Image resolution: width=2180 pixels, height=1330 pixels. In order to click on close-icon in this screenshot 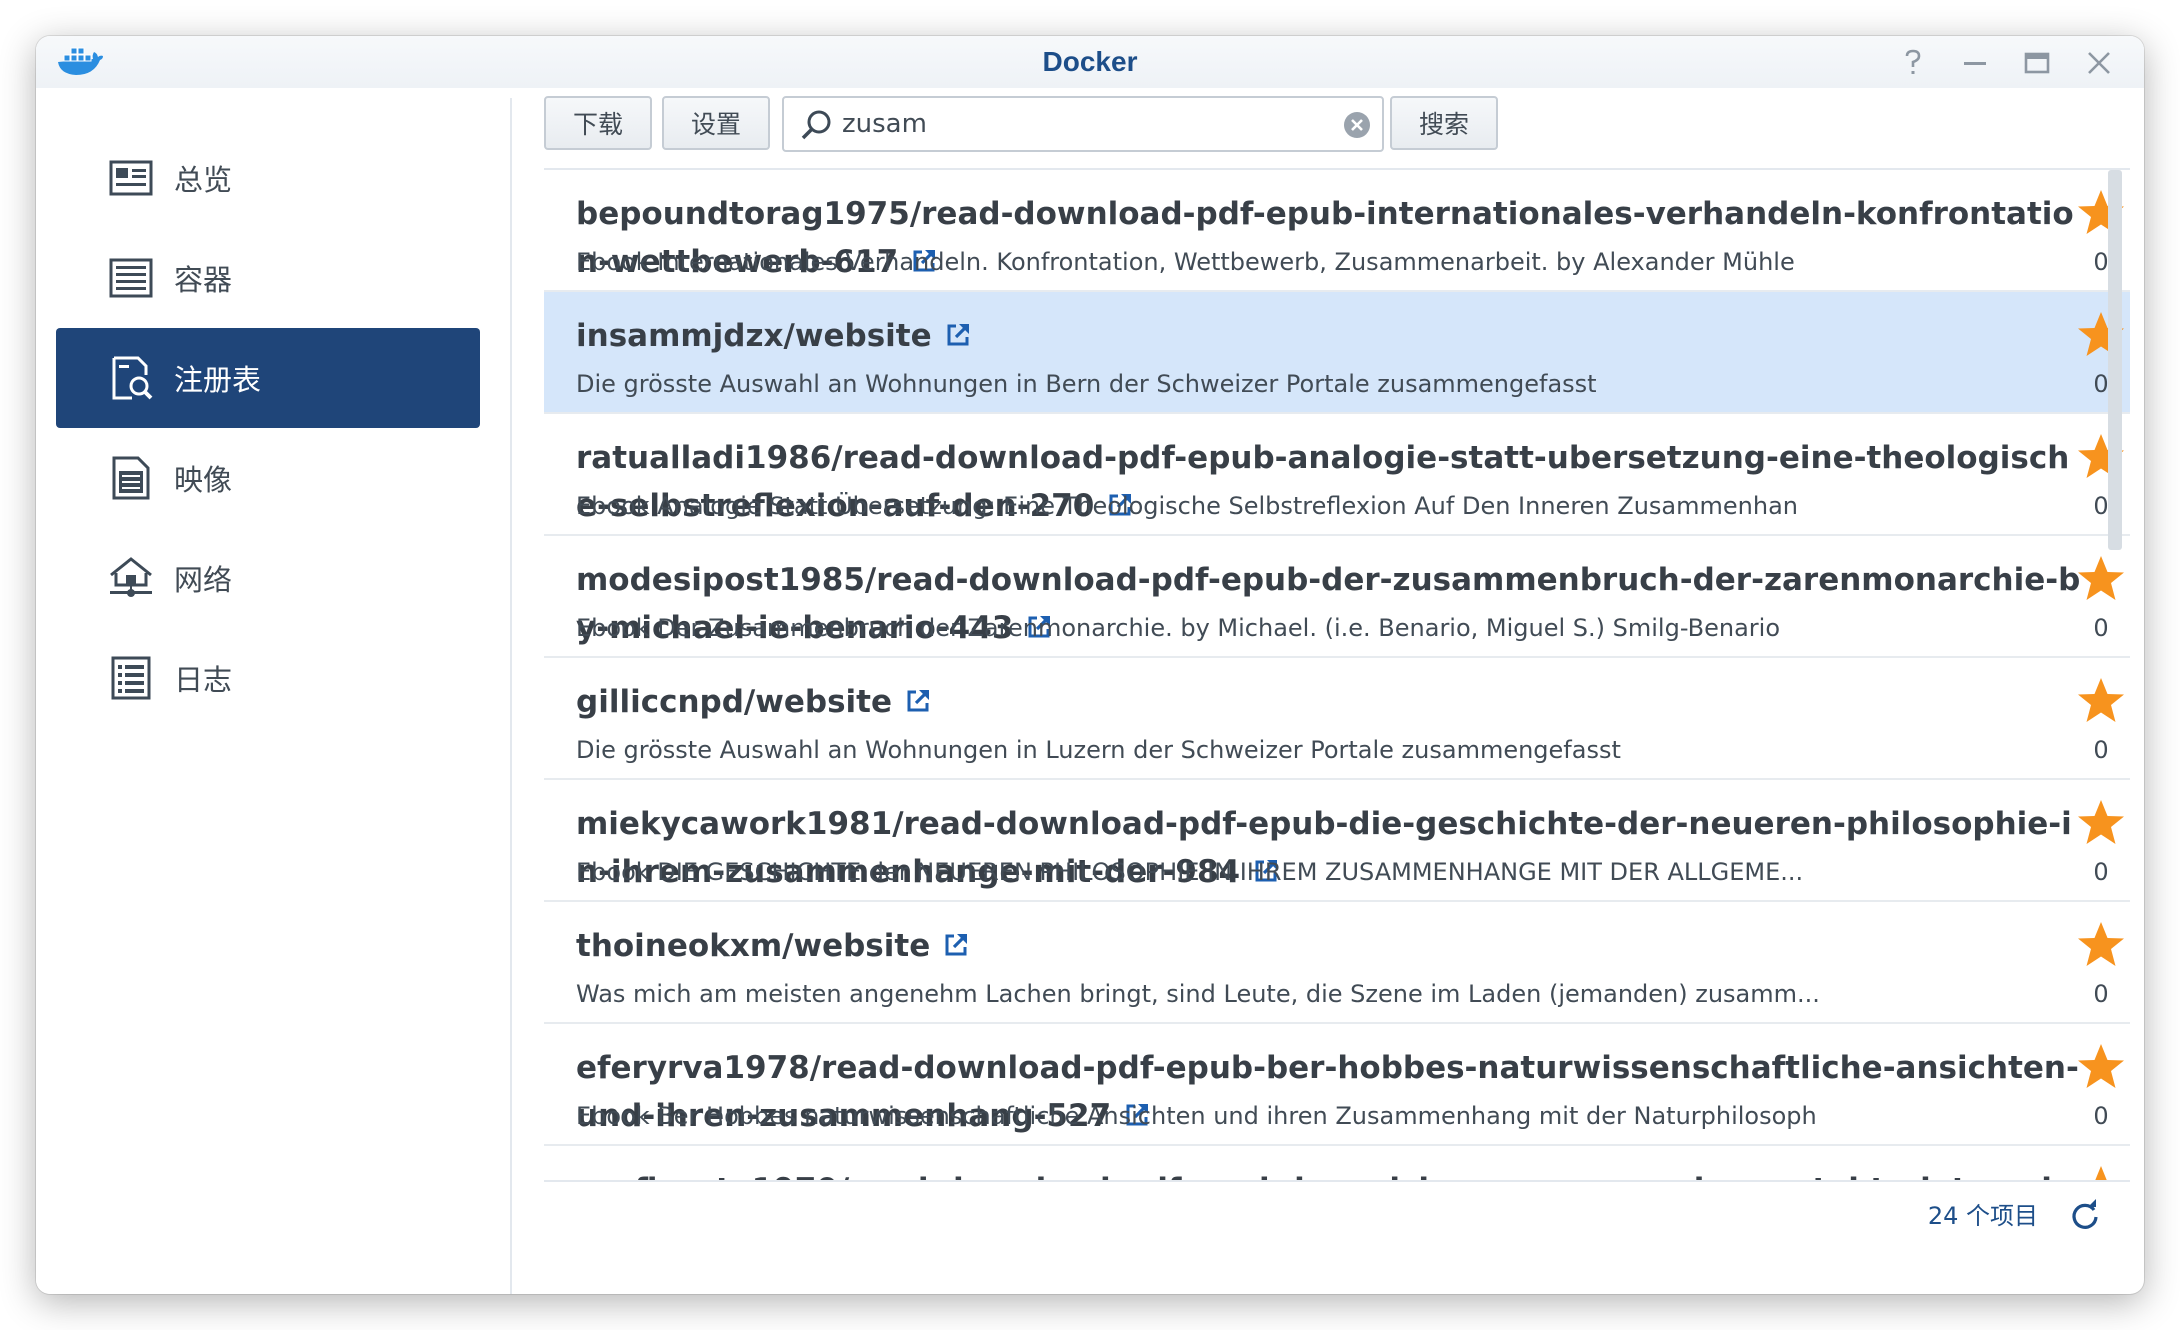, I will do `click(2099, 63)`.